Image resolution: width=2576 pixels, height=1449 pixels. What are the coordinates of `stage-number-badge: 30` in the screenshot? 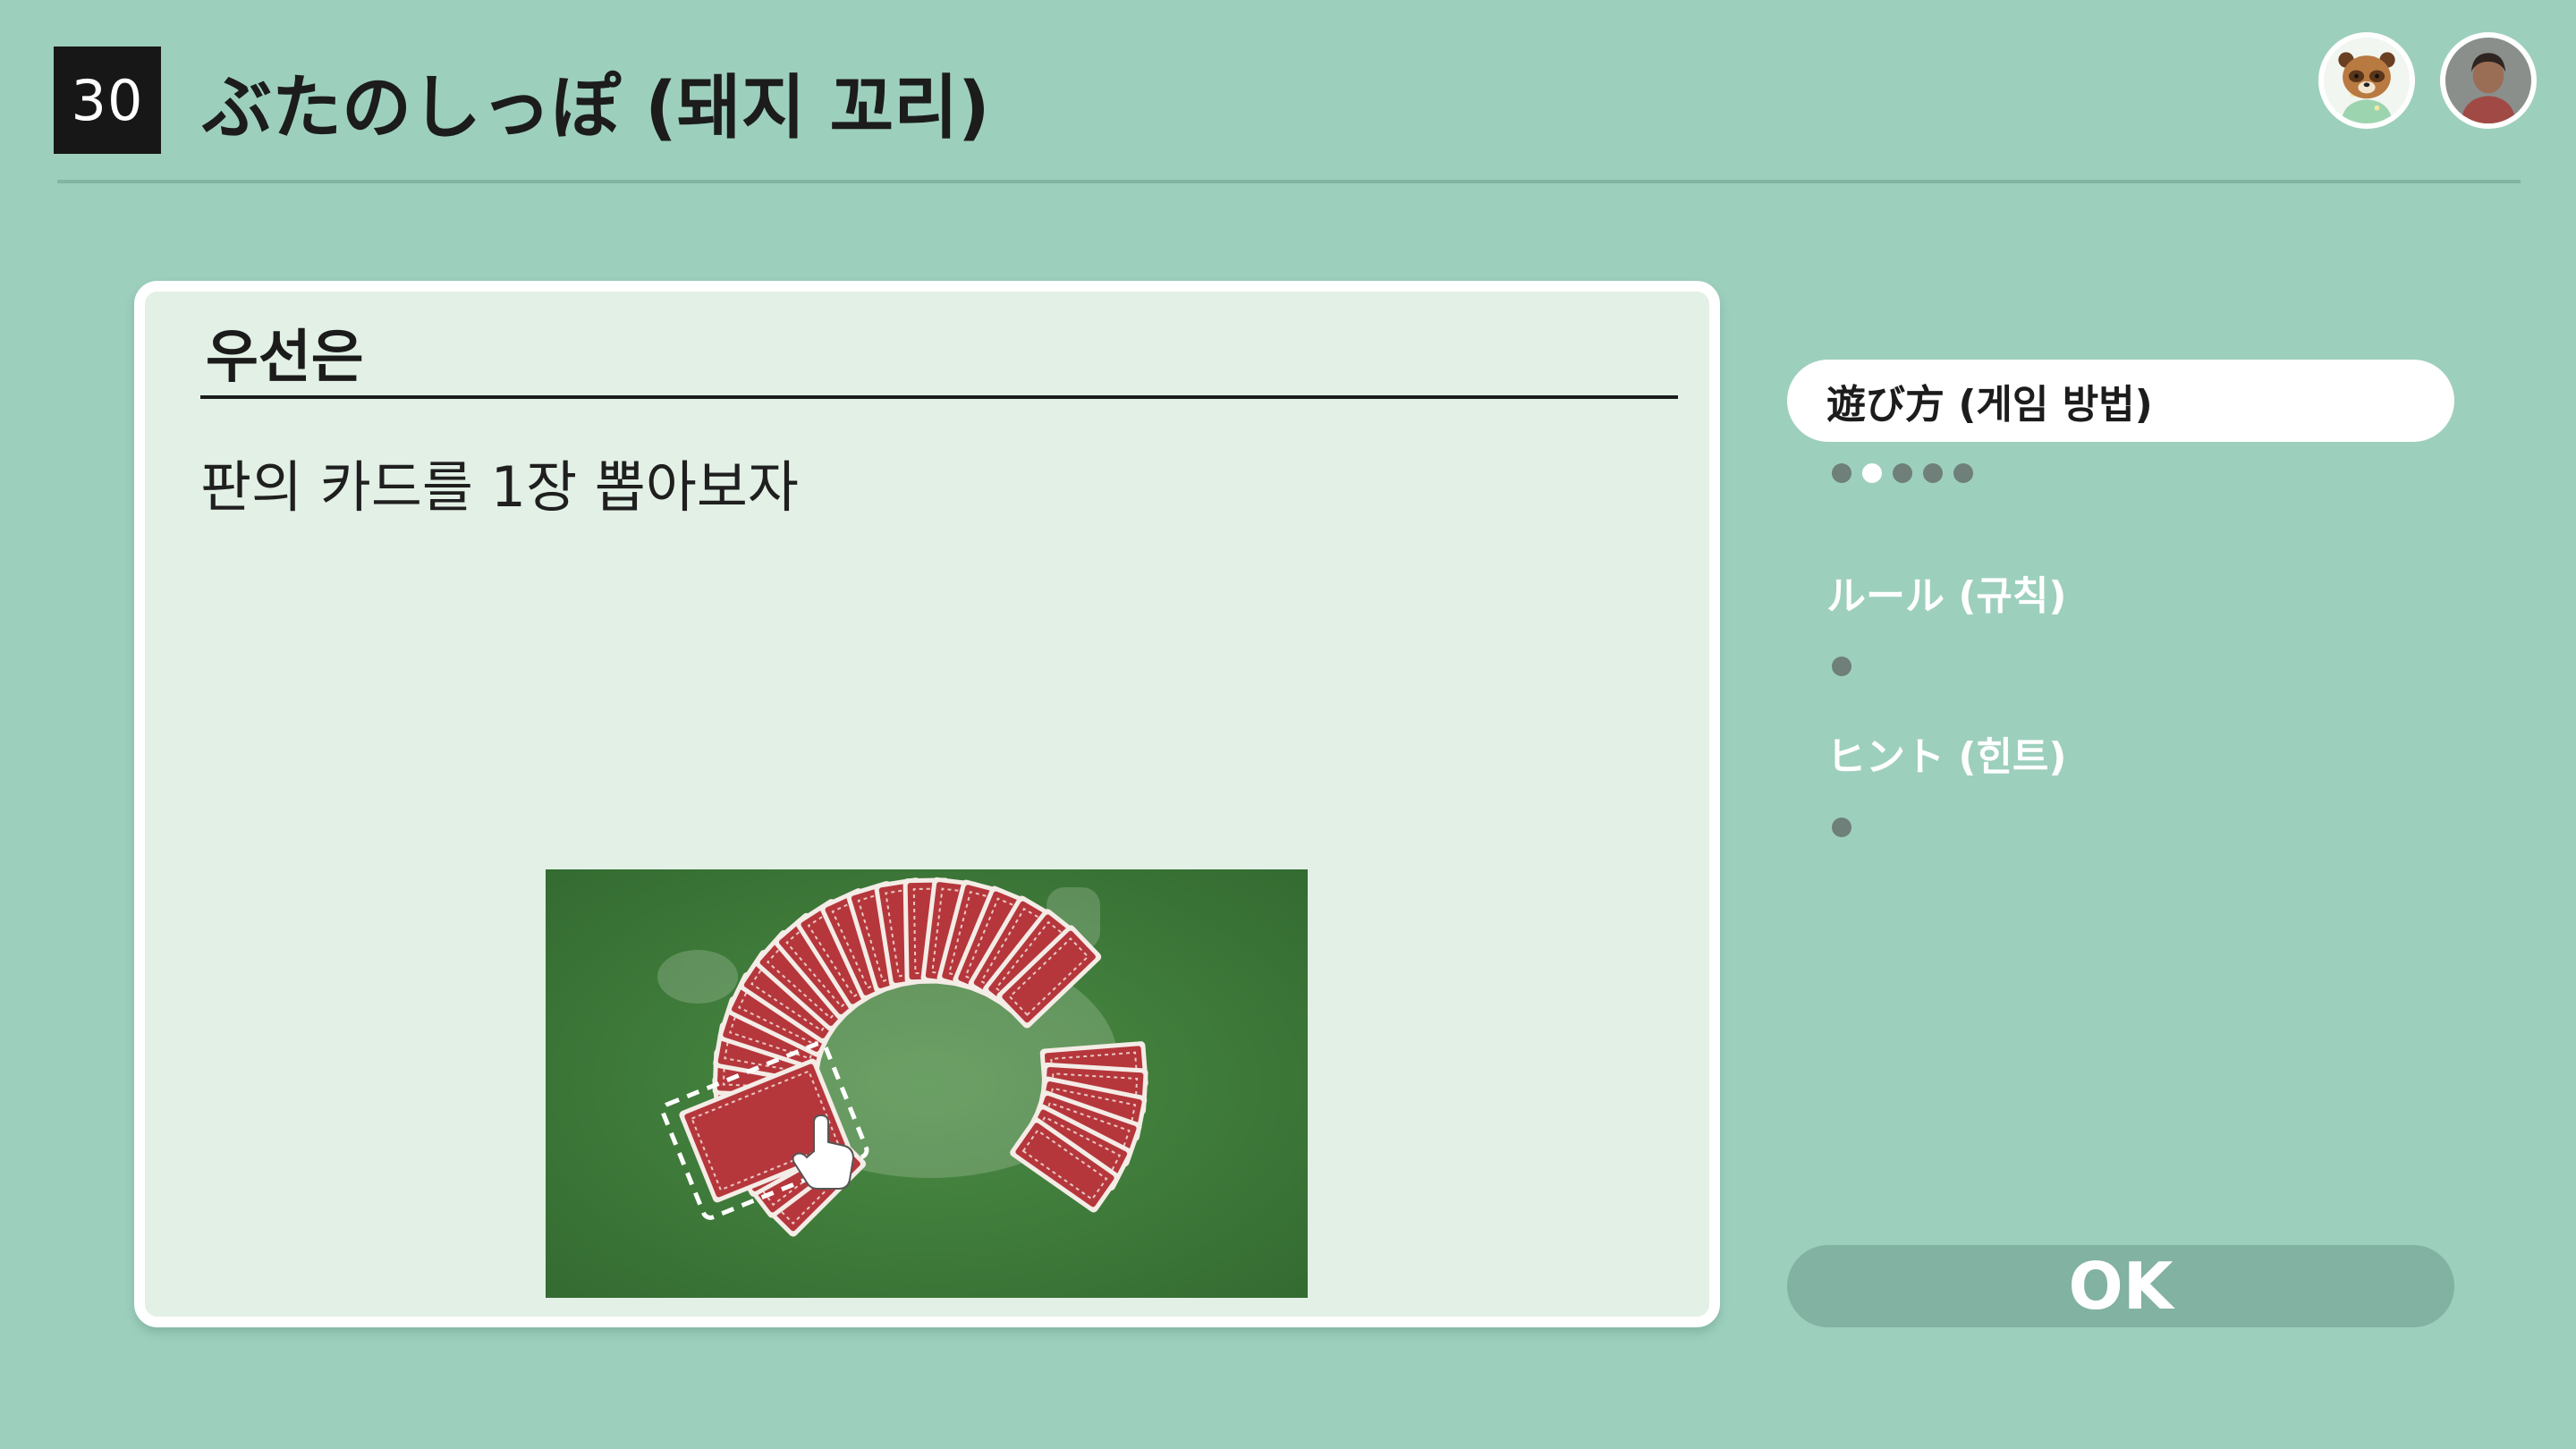 It's located at (107, 100).